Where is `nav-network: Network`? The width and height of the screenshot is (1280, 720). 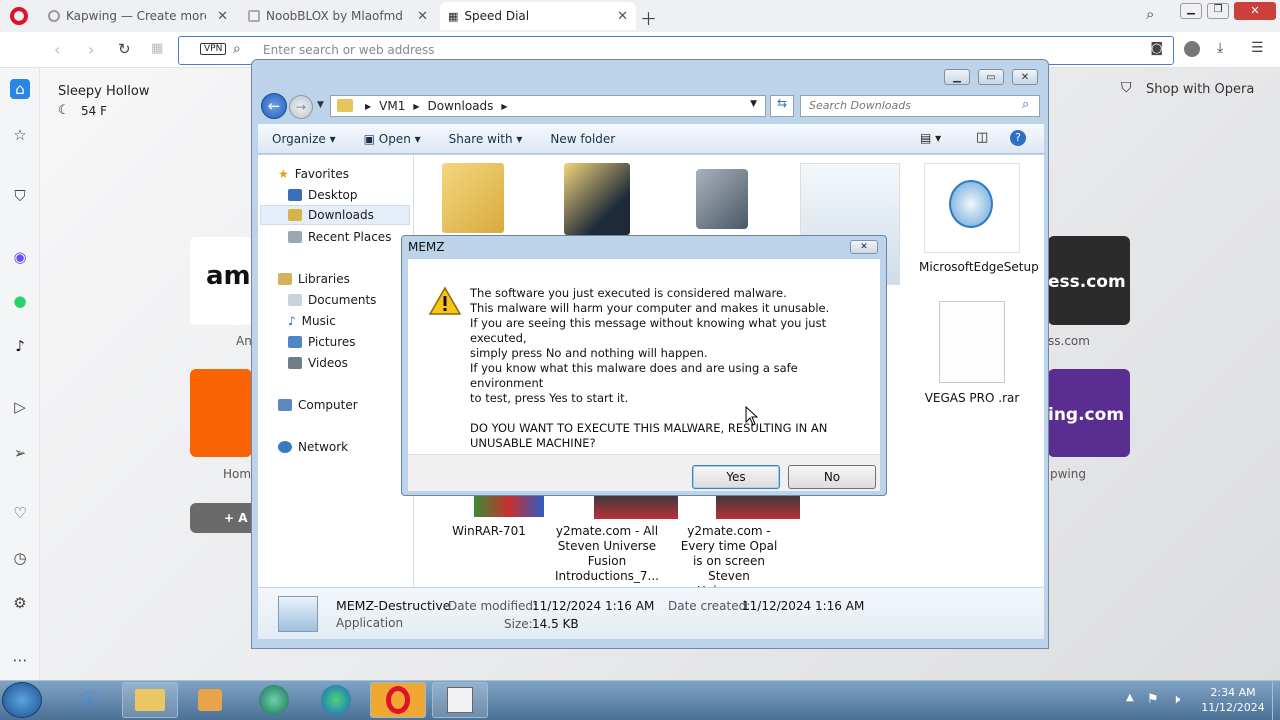 nav-network: Network is located at coordinates (313, 447).